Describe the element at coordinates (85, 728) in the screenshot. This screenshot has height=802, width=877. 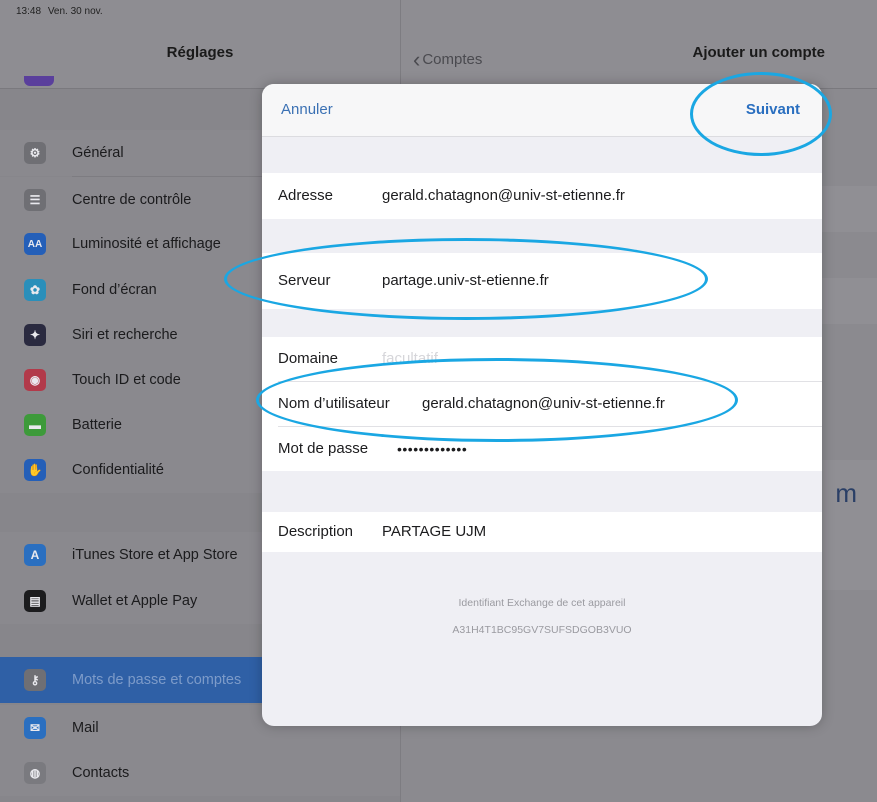
I see `settings-item-label: Mail` at that location.